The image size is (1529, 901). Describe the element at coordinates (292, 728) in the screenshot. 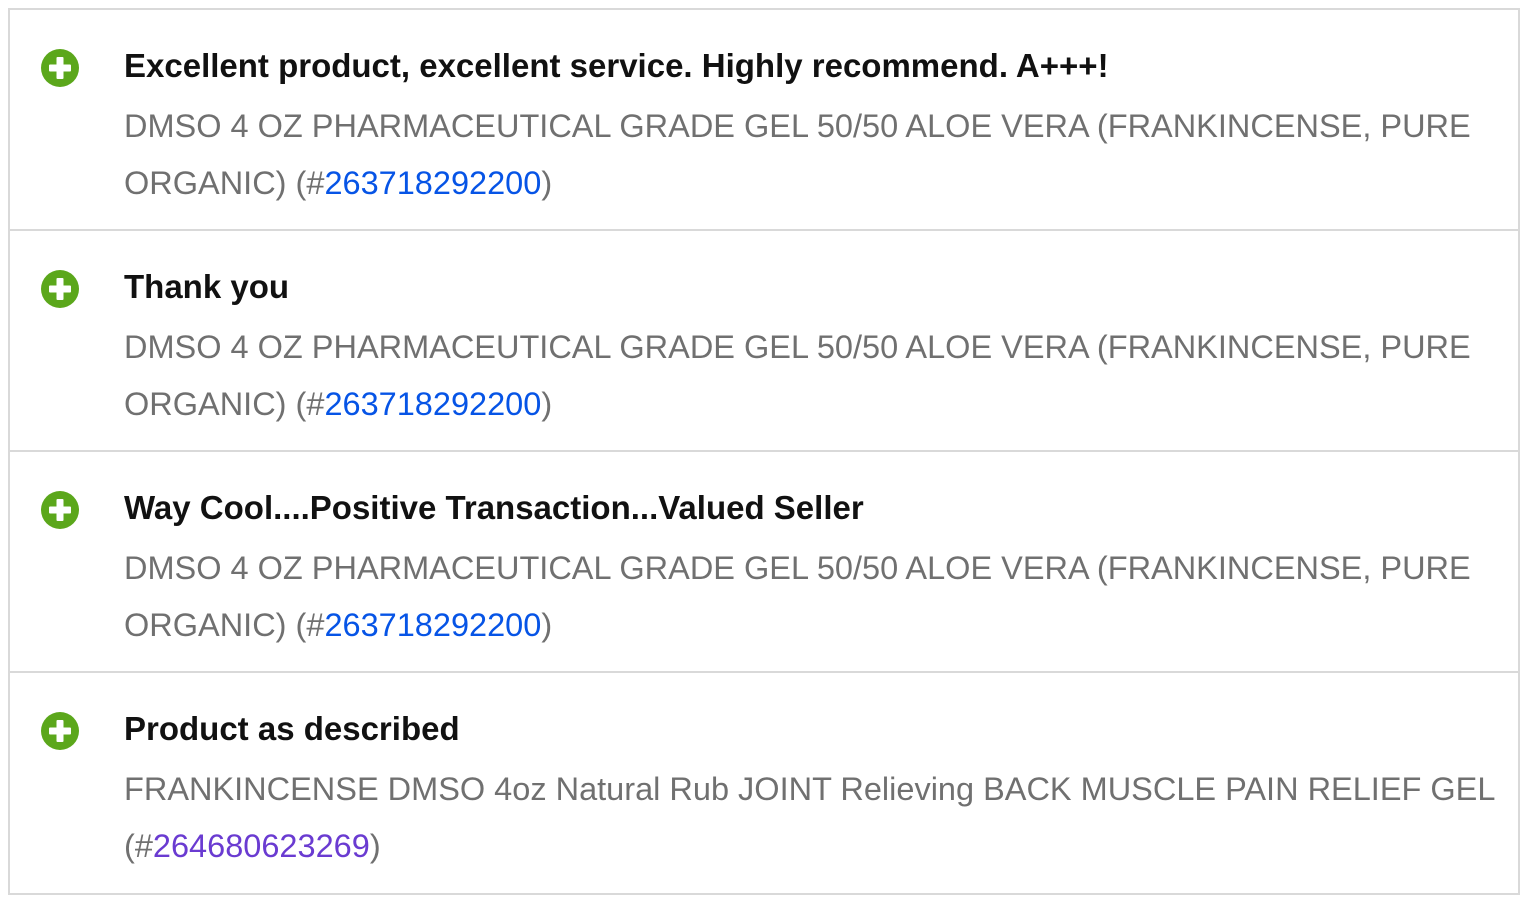

I see `feedback-comment: Product as described` at that location.